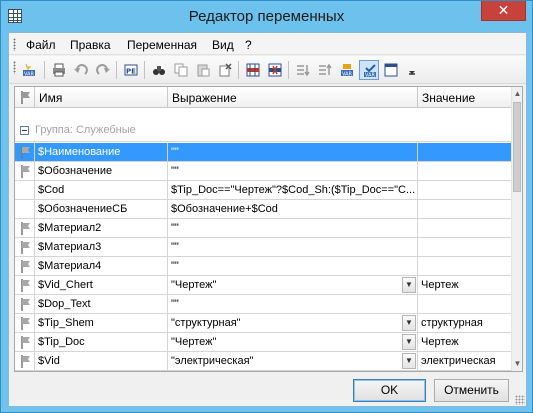 Image resolution: width=533 pixels, height=413 pixels. Describe the element at coordinates (24, 130) in the screenshot. I see `collapse-group-icon` at that location.